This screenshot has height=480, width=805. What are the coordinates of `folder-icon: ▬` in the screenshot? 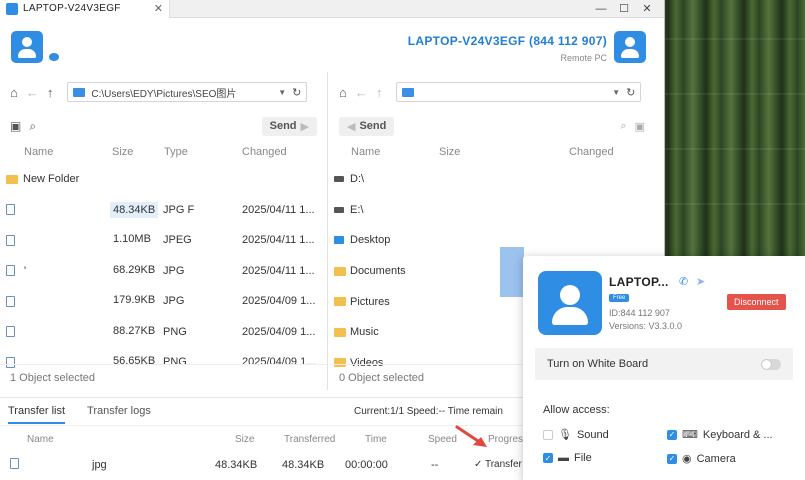 It's located at (563, 458).